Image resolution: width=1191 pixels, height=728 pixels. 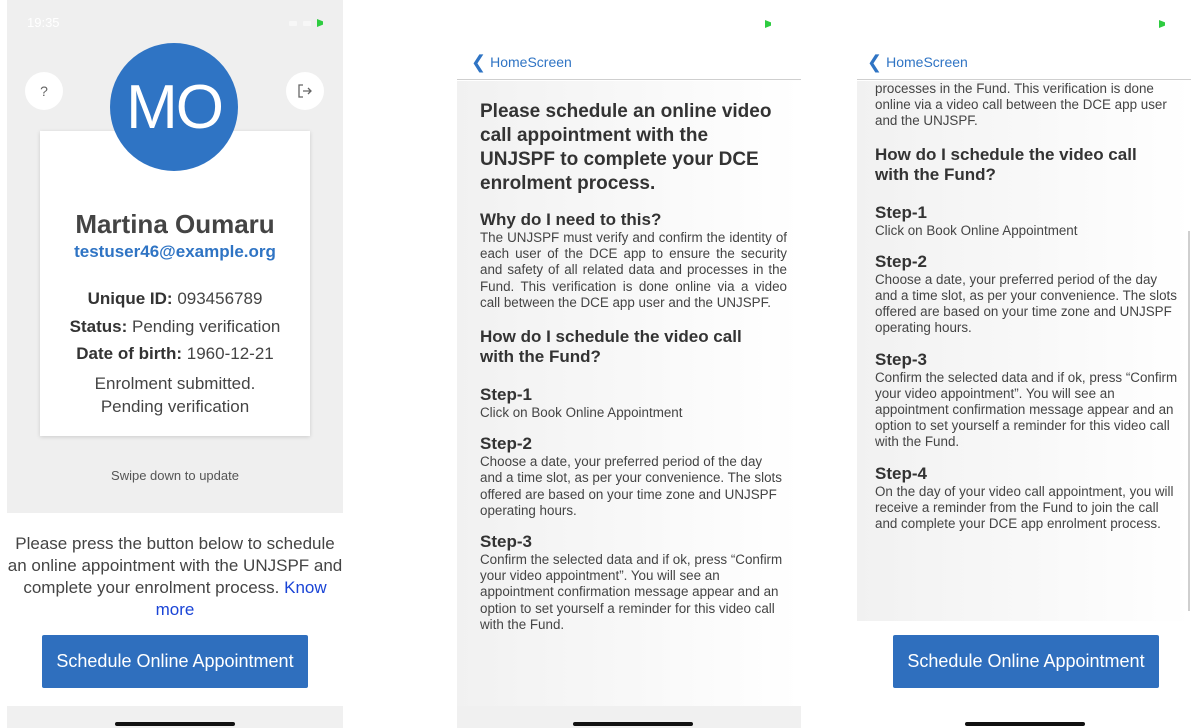 What do you see at coordinates (129, 353) in the screenshot?
I see `dob-label: Date of birth:` at bounding box center [129, 353].